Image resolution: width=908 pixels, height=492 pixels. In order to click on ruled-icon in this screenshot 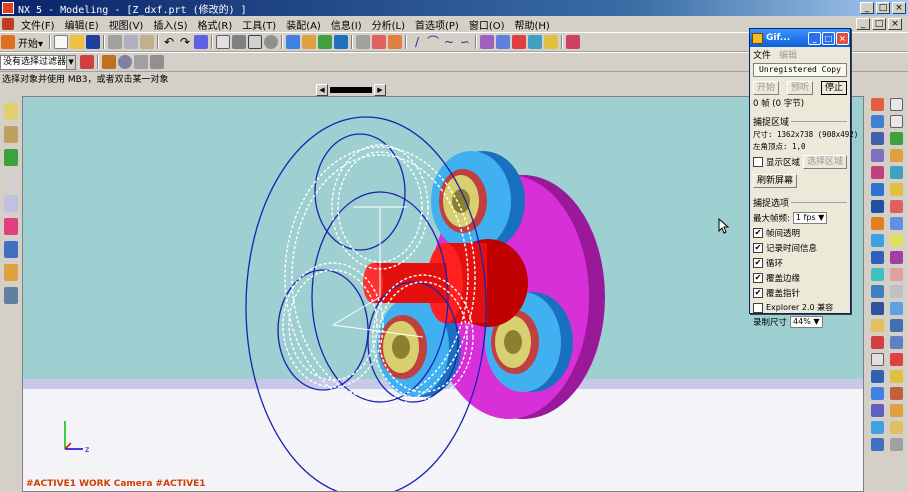, I will do `click(896, 376)`.